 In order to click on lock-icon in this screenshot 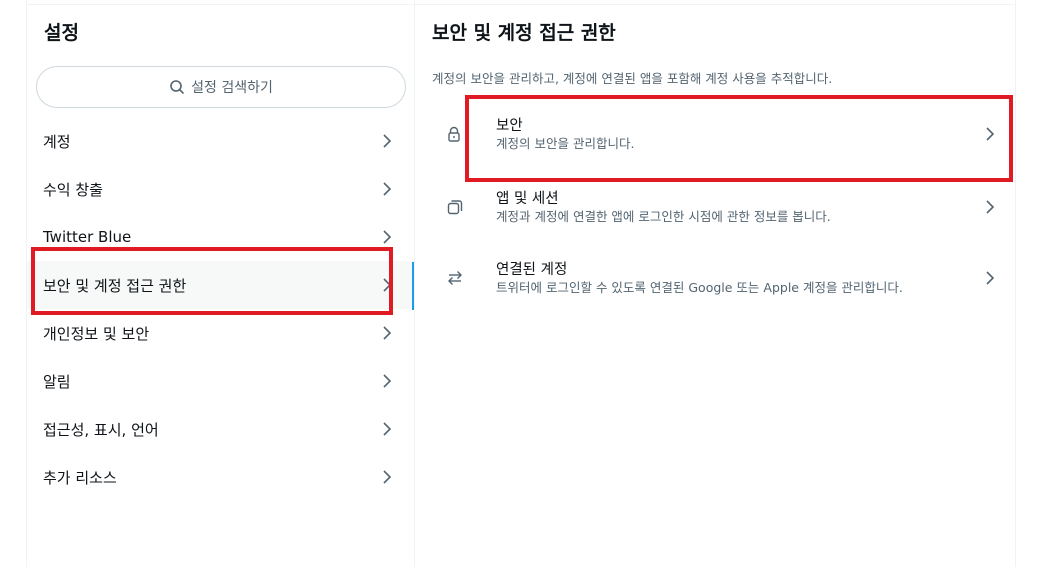, I will do `click(454, 134)`.